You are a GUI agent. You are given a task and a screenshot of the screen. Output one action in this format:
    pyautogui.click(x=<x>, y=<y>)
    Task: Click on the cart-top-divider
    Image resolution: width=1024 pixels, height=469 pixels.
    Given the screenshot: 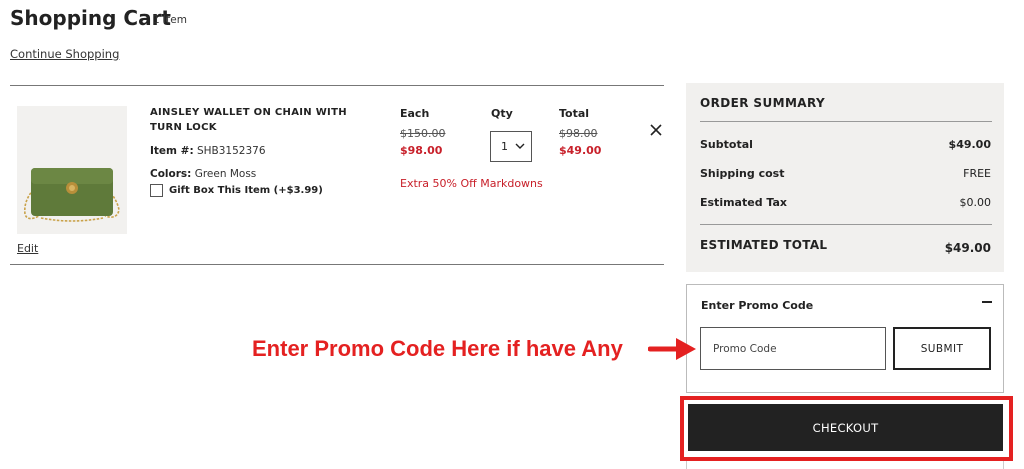 What is the action you would take?
    pyautogui.click(x=337, y=85)
    